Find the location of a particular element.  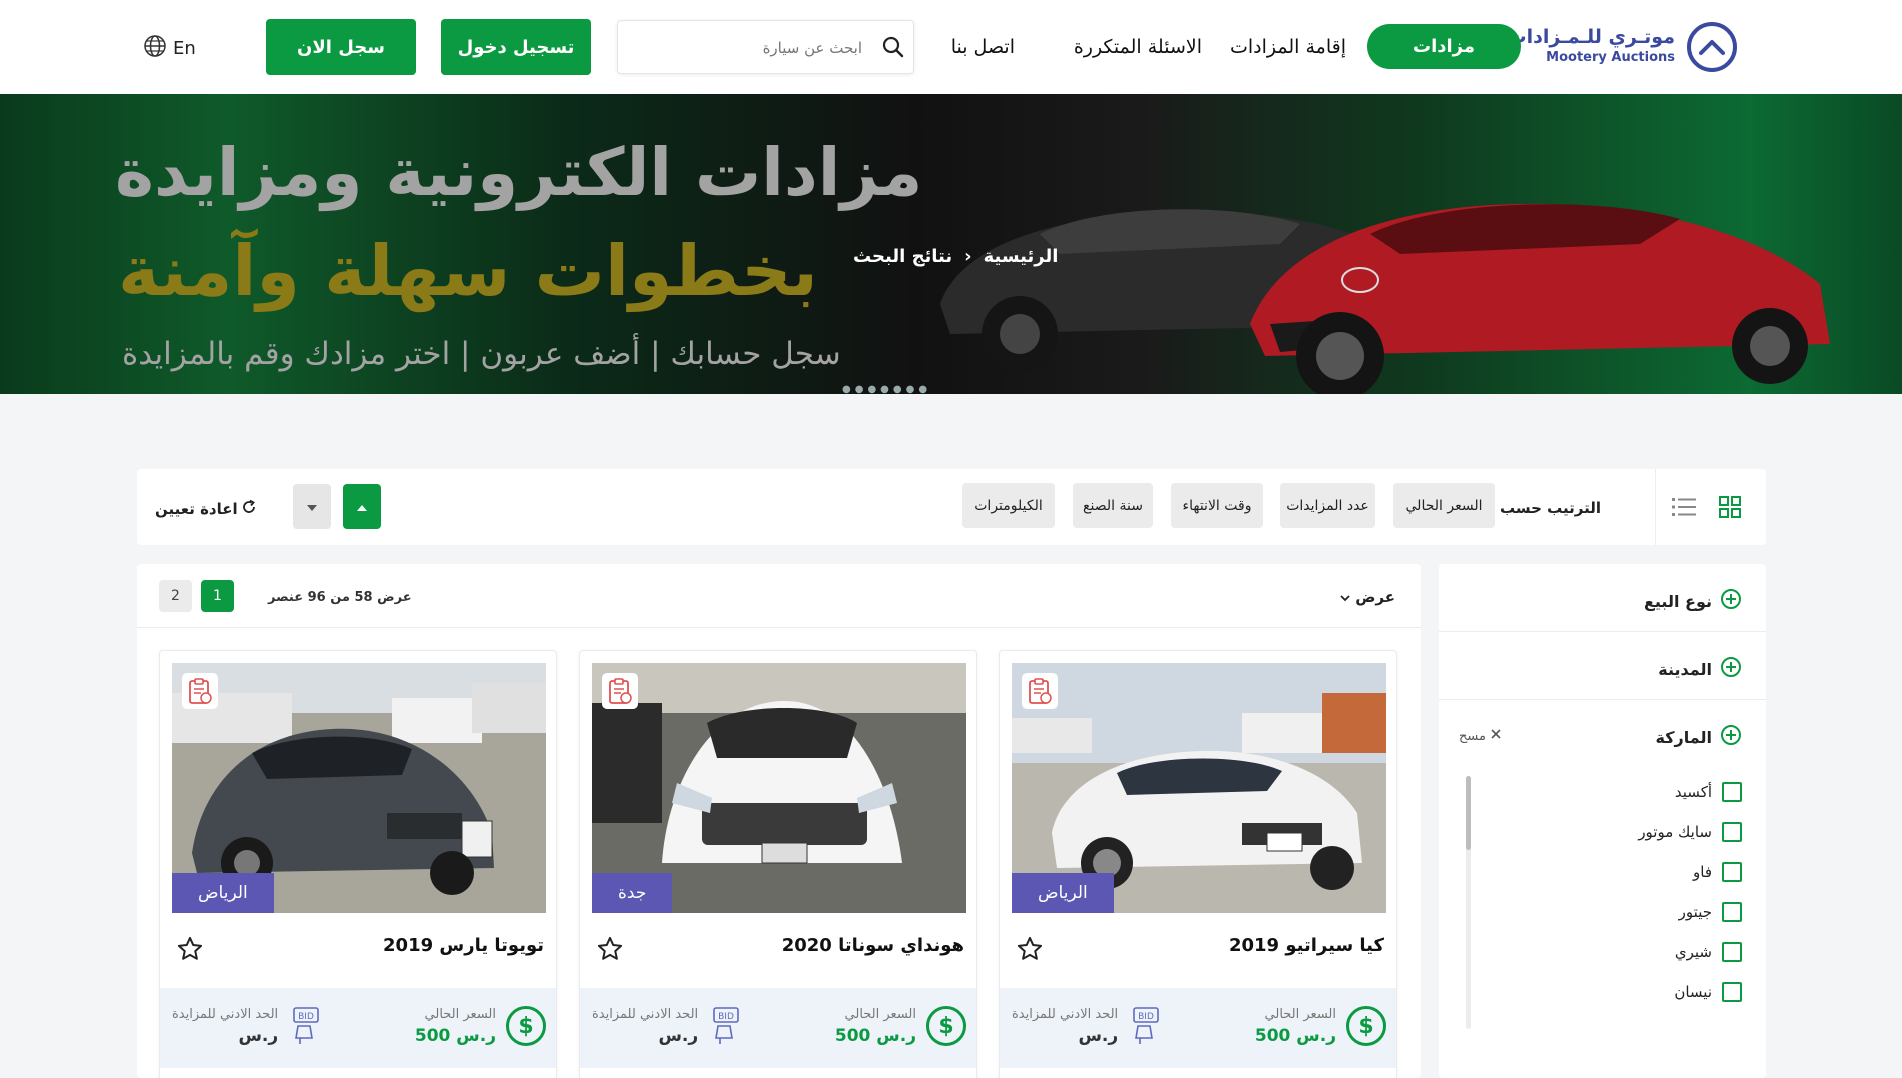

login-button: تسجيل دخول is located at coordinates (516, 47).